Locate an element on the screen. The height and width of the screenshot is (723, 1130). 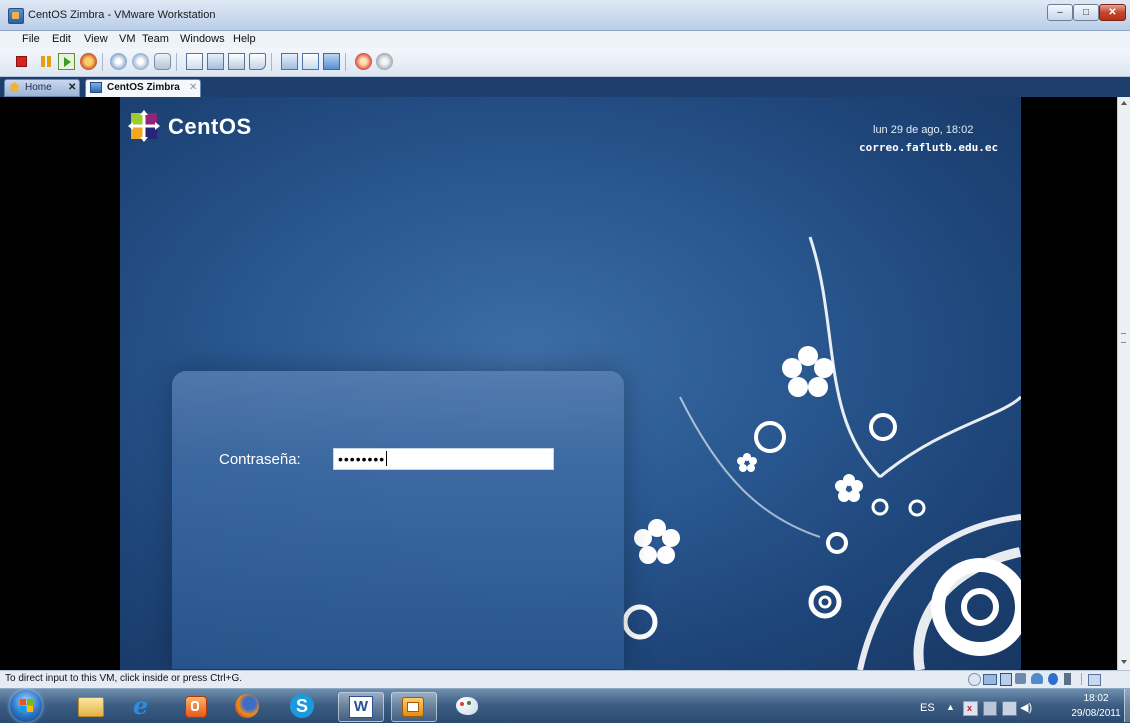
display-tray-icon is located at coordinates (1009, 708).